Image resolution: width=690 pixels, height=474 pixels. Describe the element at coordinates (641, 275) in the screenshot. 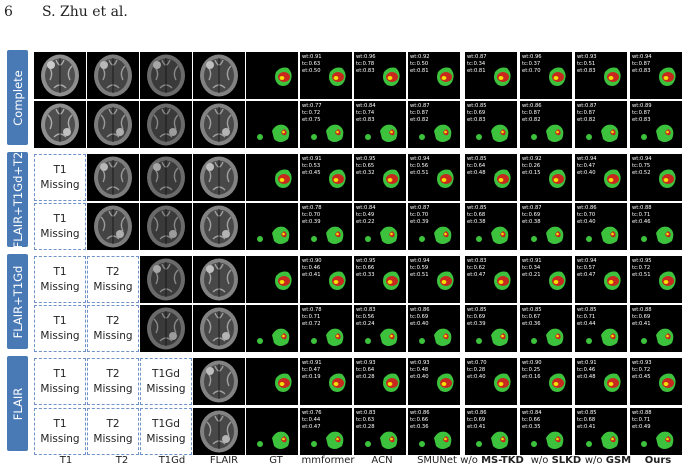

I see `dice-score: et:0.51` at that location.